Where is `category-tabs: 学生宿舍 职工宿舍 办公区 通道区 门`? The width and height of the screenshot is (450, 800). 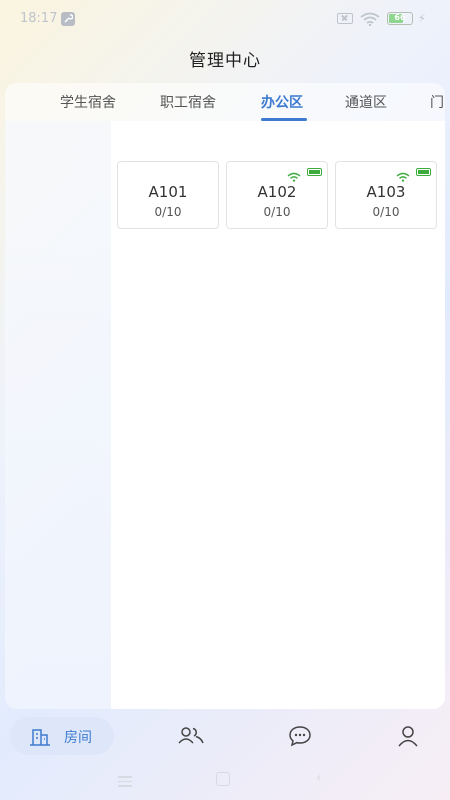 category-tabs: 学生宿舍 职工宿舍 办公区 通道区 门 is located at coordinates (225, 102).